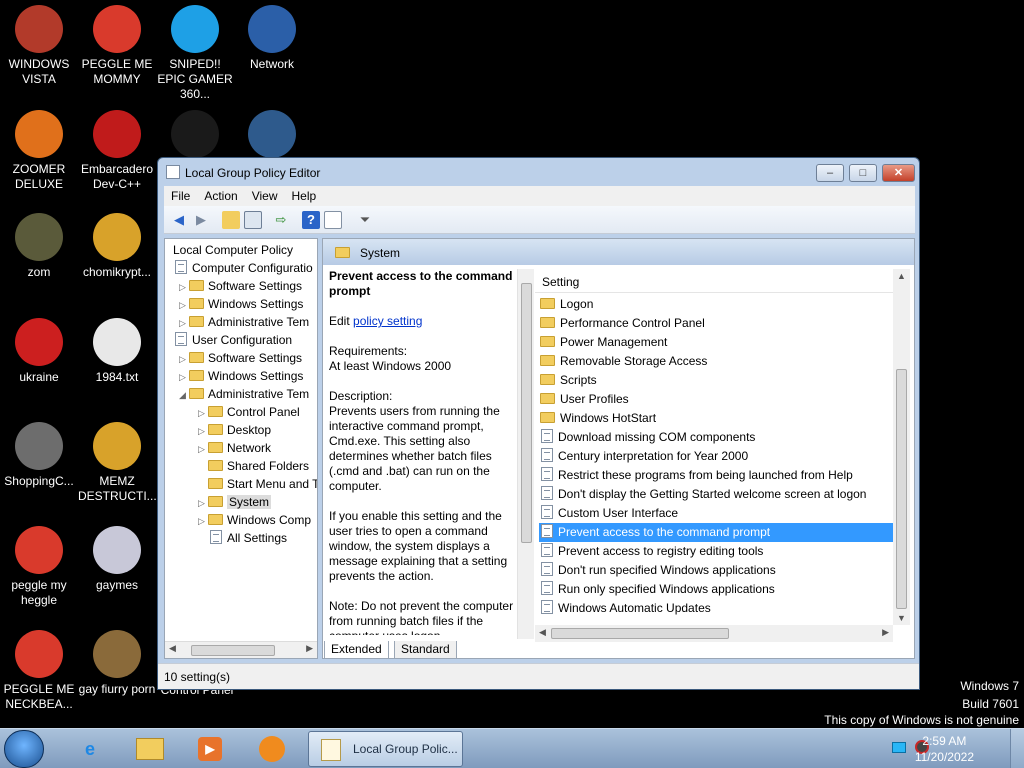 This screenshot has width=1024, height=768. I want to click on list-horizontal-scrollbar: ◀ ▶, so click(714, 633).